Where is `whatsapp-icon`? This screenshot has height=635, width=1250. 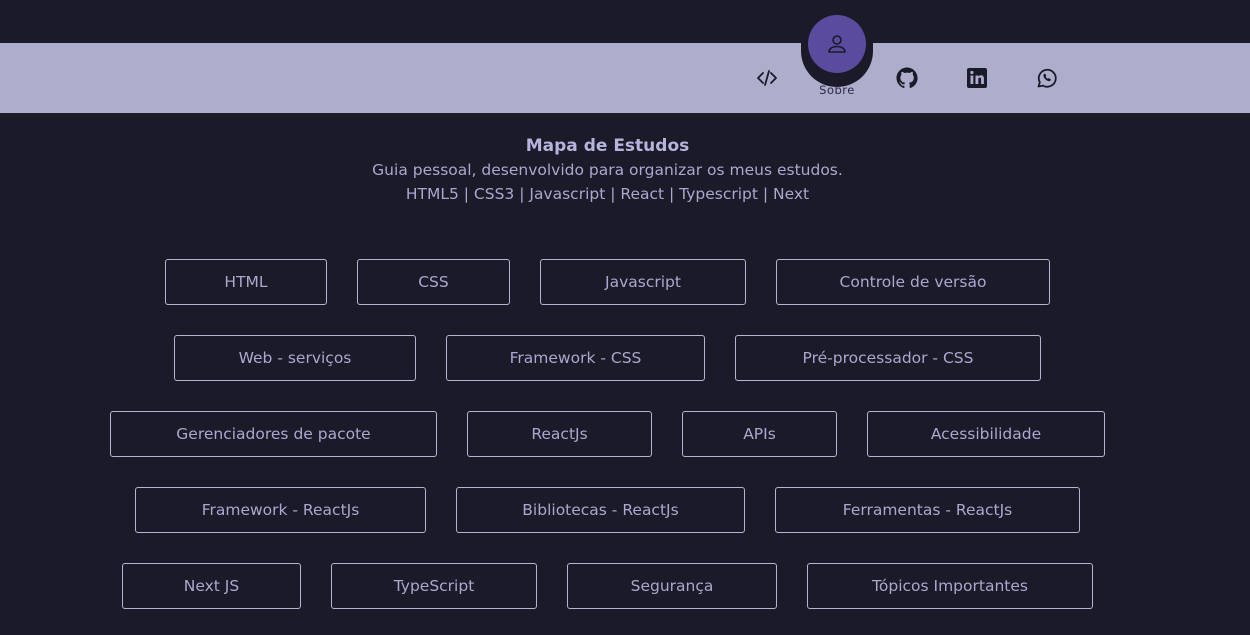
whatsapp-icon is located at coordinates (1047, 78).